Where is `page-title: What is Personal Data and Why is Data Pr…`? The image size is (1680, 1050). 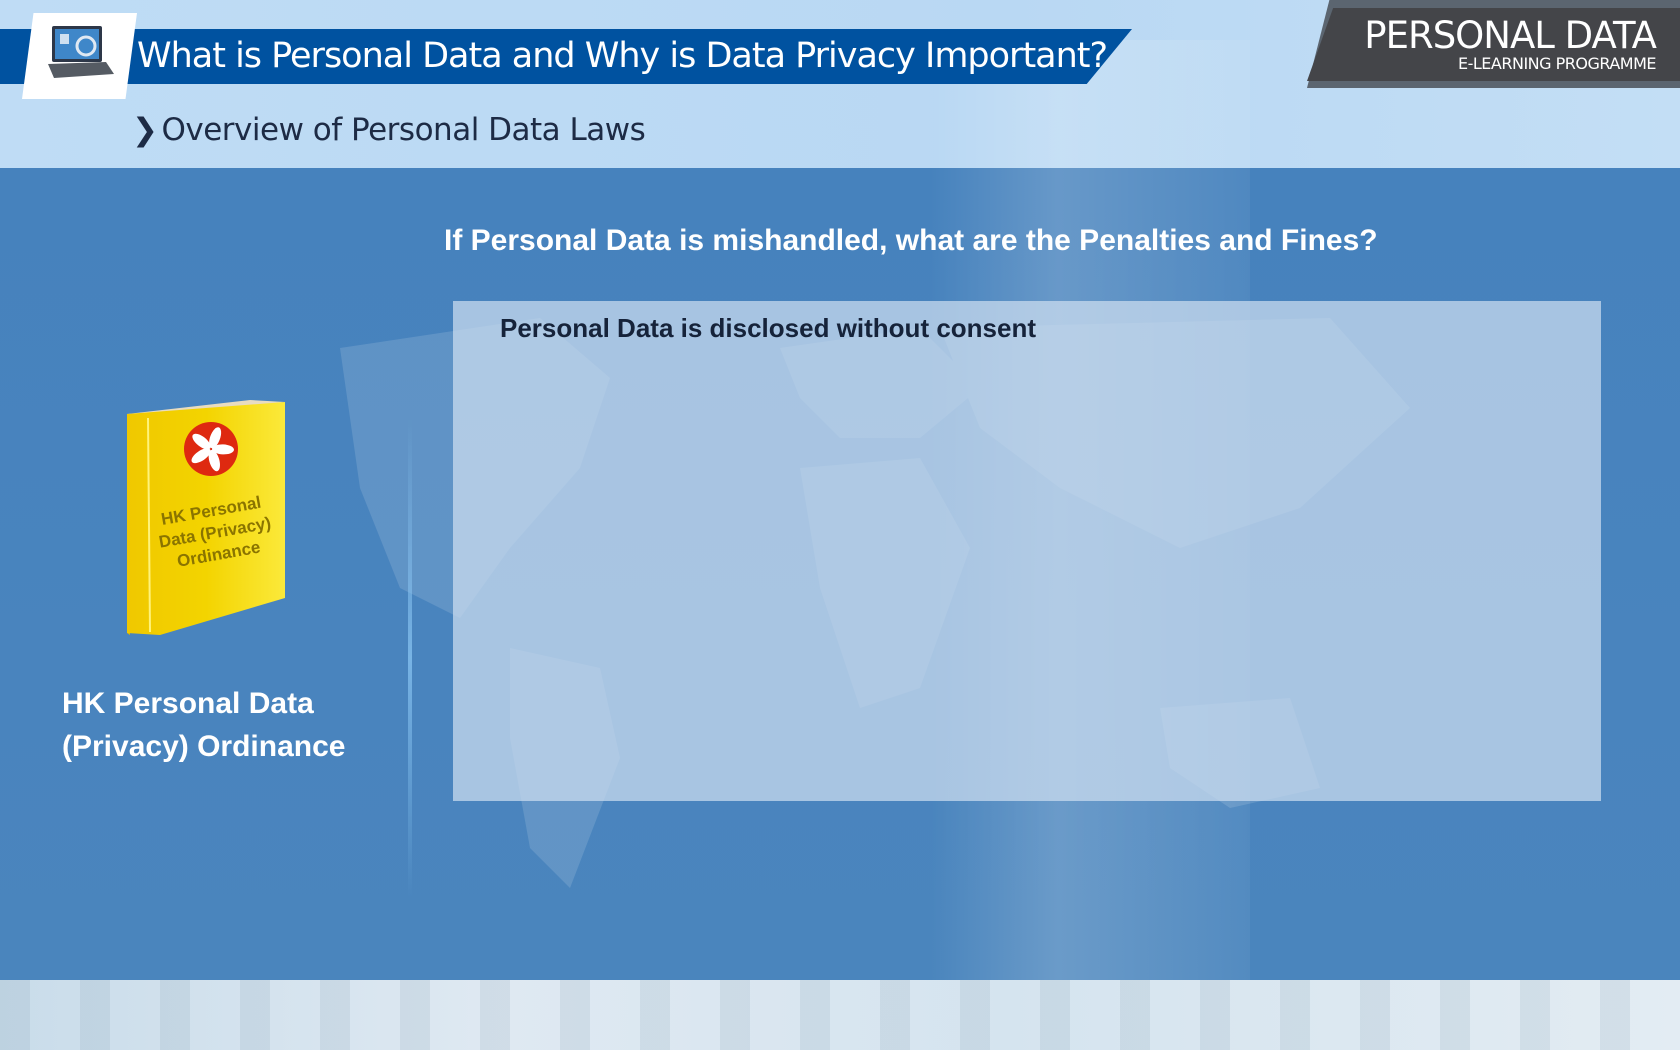 page-title: What is Personal Data and Why is Data Pr… is located at coordinates (622, 56).